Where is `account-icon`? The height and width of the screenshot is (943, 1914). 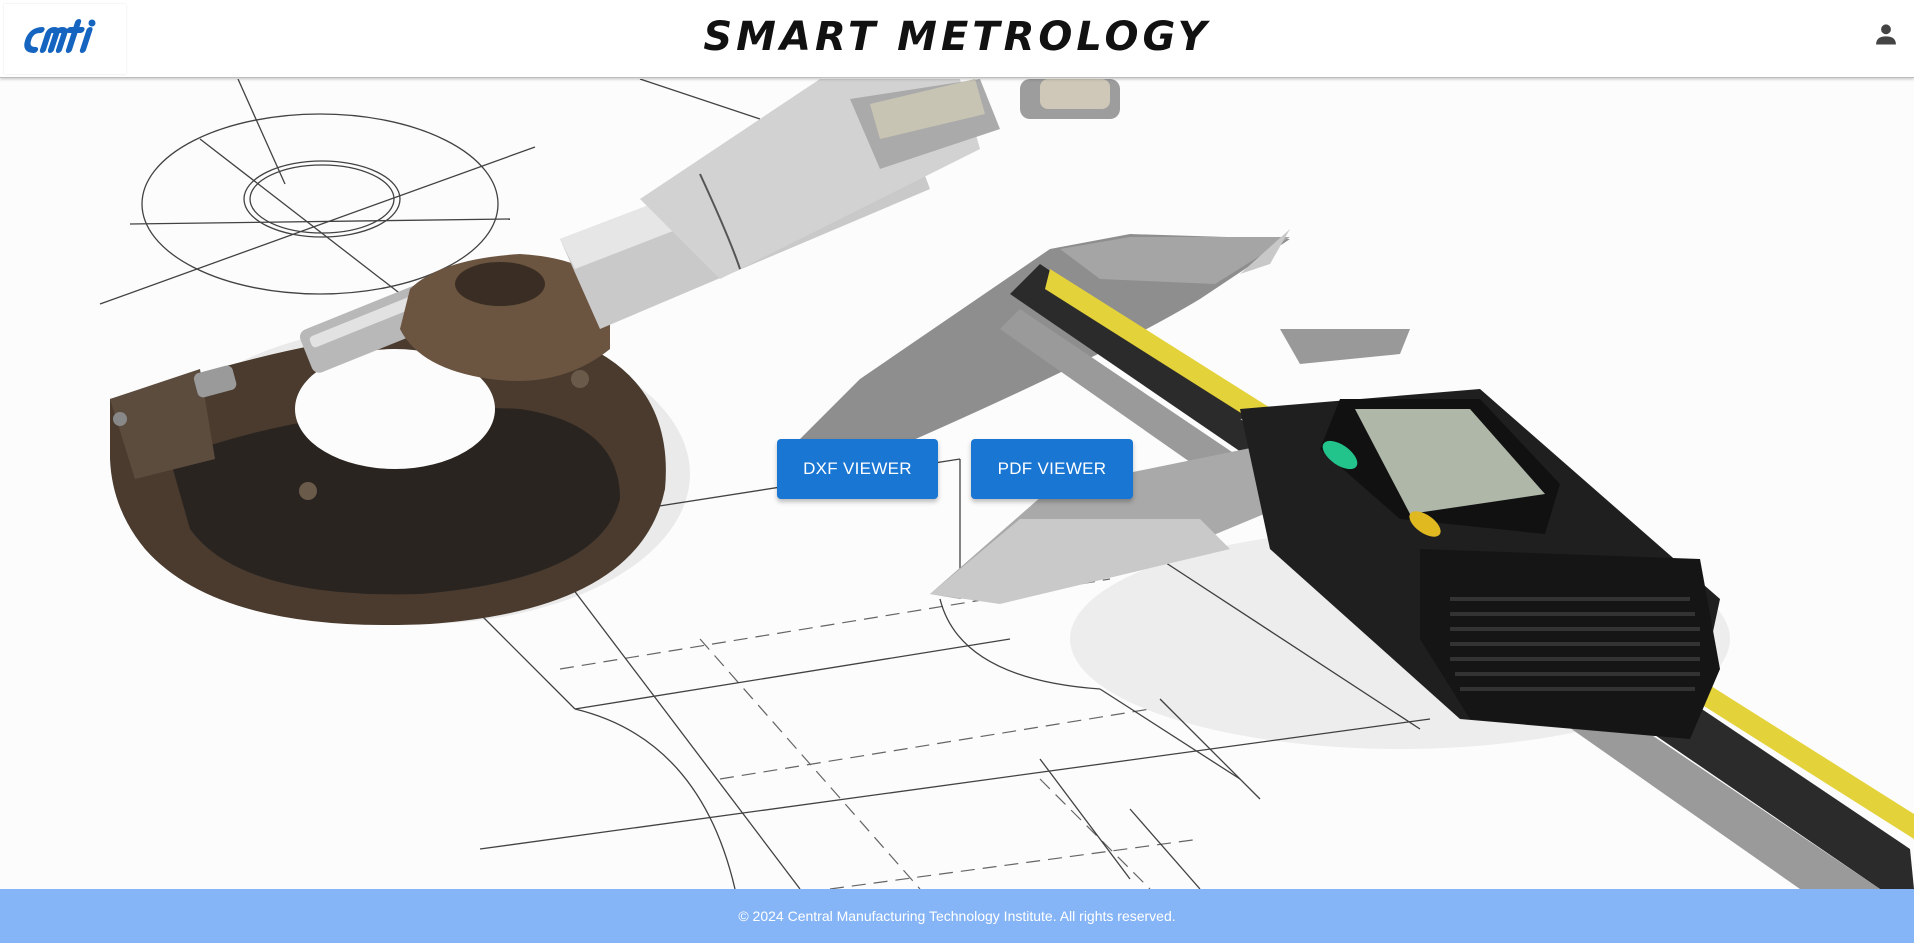 account-icon is located at coordinates (1886, 34).